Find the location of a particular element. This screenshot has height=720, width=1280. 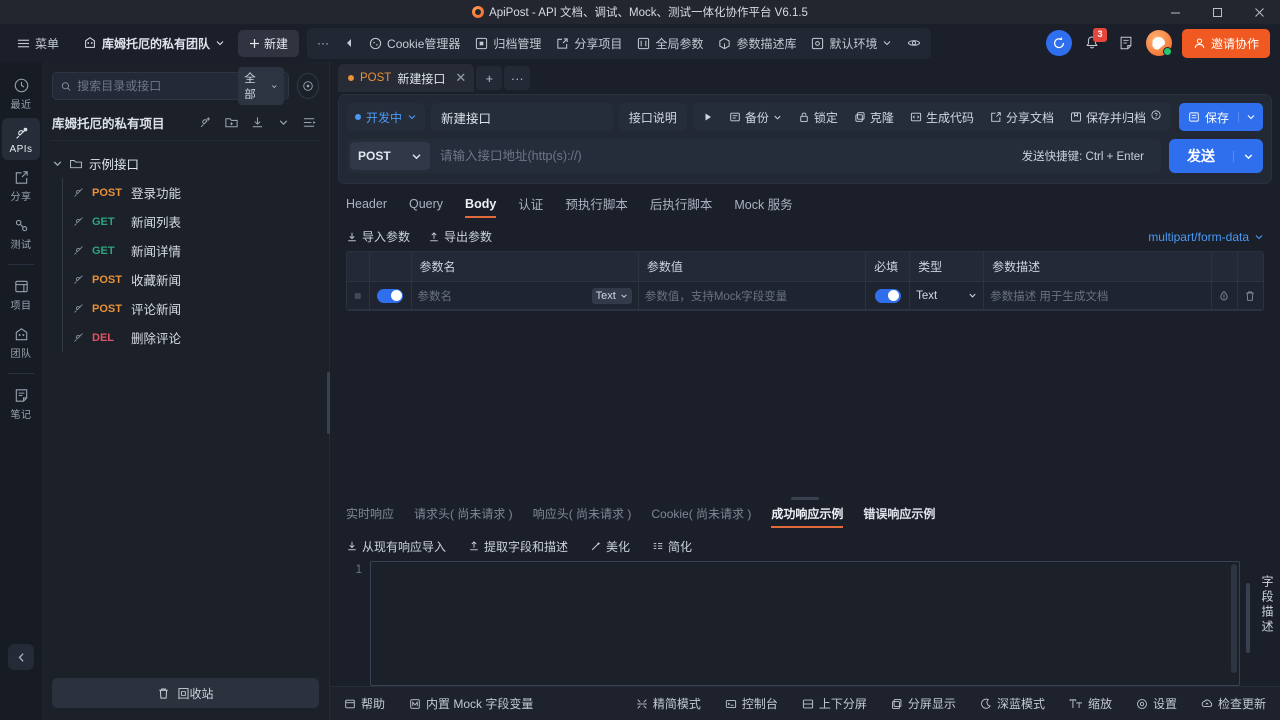

environment-selector: 默认环境 is located at coordinates (851, 43).